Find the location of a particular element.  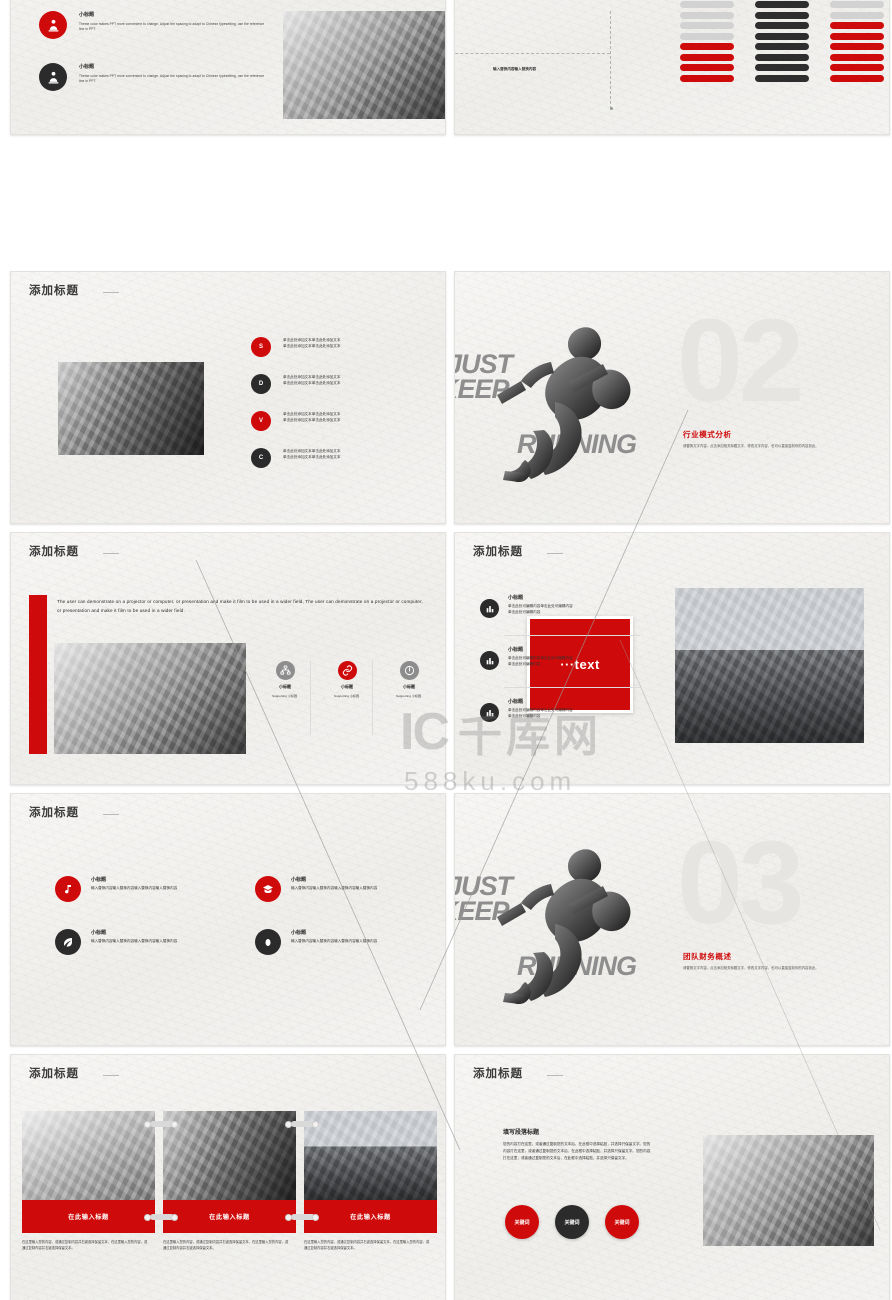

power-icon is located at coordinates (409, 670).